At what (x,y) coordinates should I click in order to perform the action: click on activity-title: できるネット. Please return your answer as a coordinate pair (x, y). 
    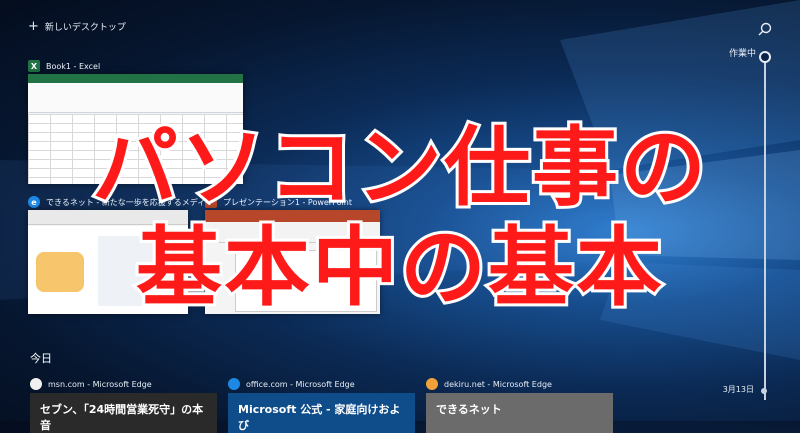
    Looking at the image, I should click on (469, 409).